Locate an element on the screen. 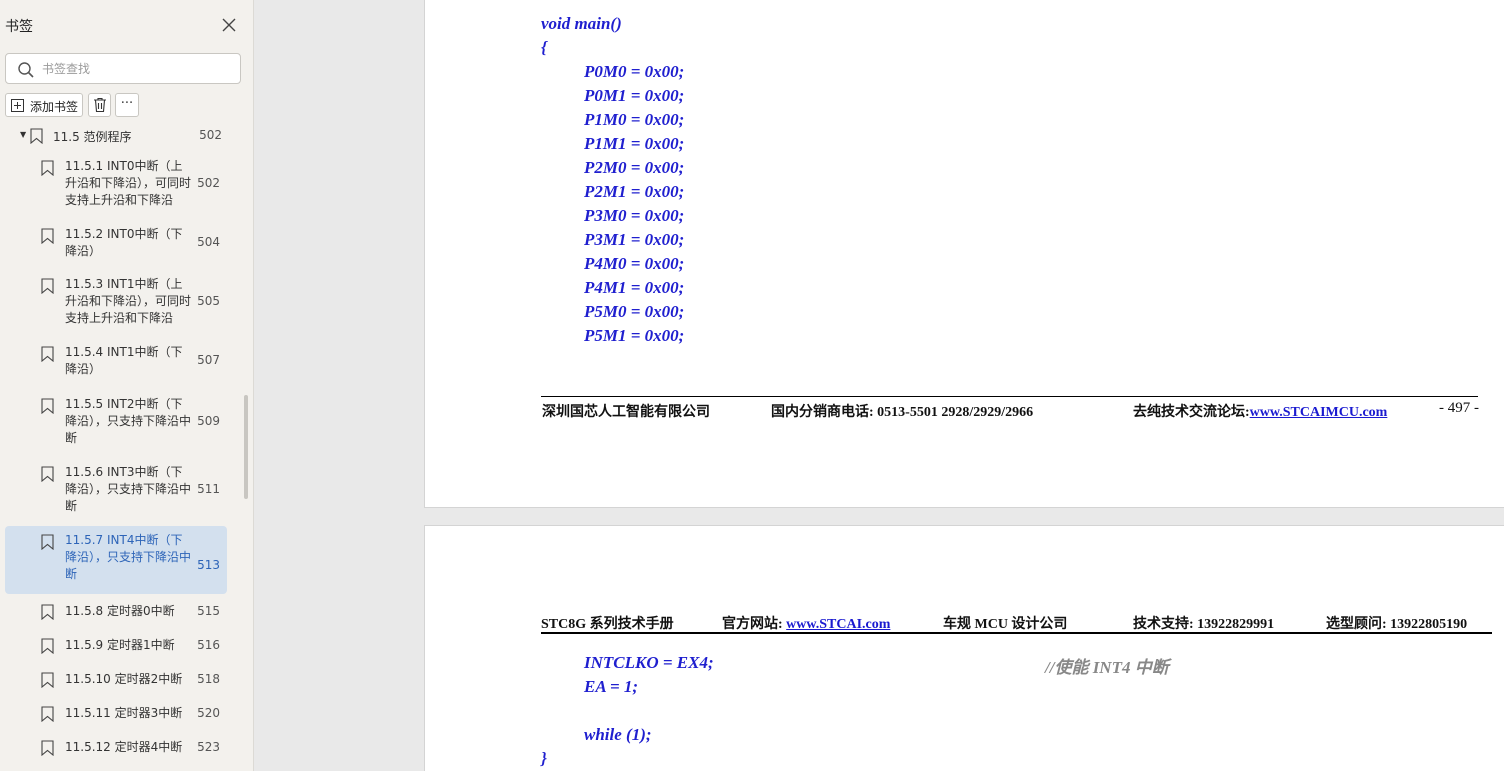 The image size is (1504, 771). bookmark-search-box is located at coordinates (123, 68).